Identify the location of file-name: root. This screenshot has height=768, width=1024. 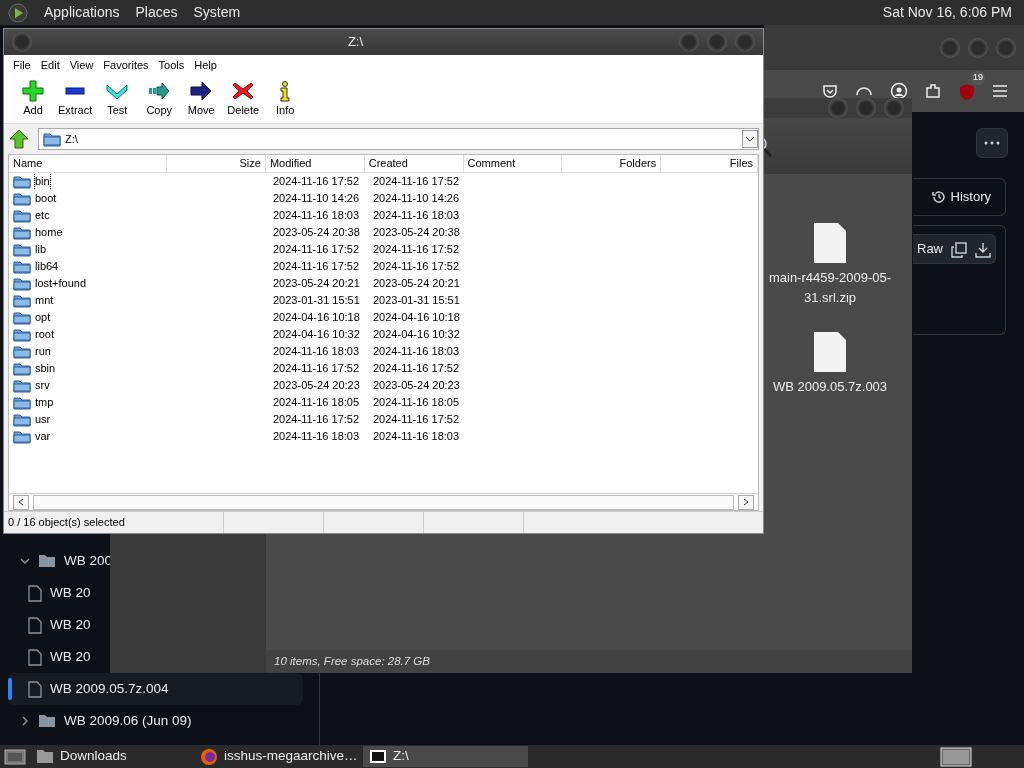
(44, 334).